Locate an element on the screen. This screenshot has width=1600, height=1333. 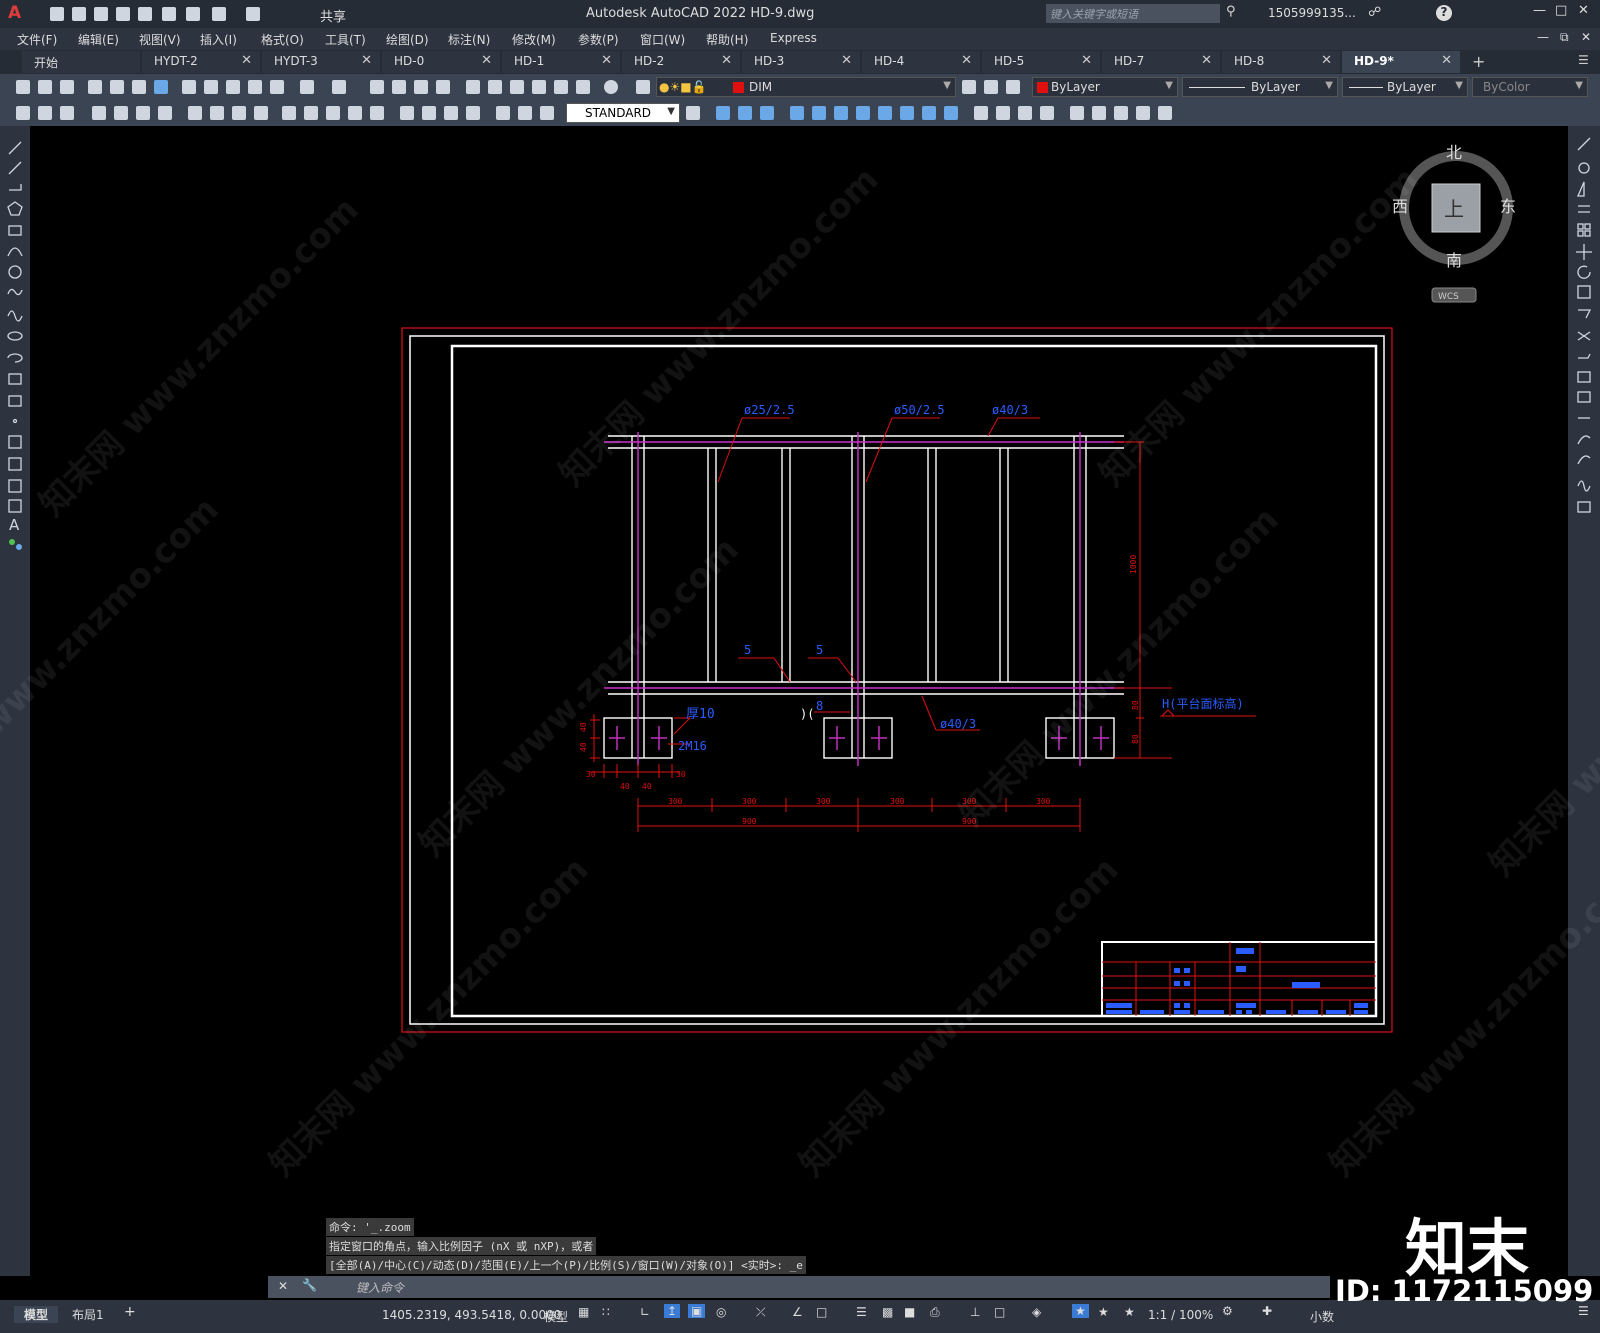
scale-dropdown: 1:1 / 100% is located at coordinates (1180, 1315).